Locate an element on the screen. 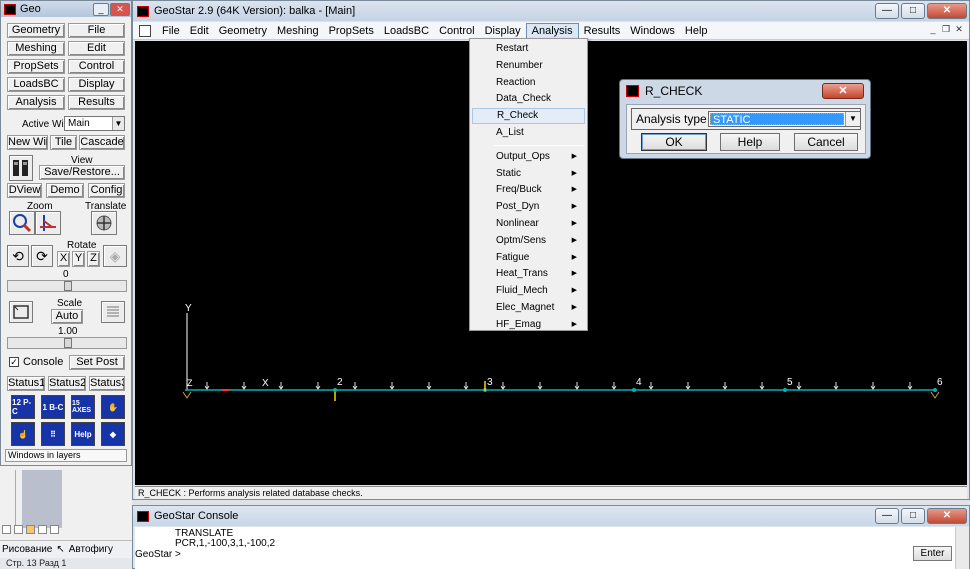  analysis-submenu-item: Output_Ops ▶ is located at coordinates (528, 157).